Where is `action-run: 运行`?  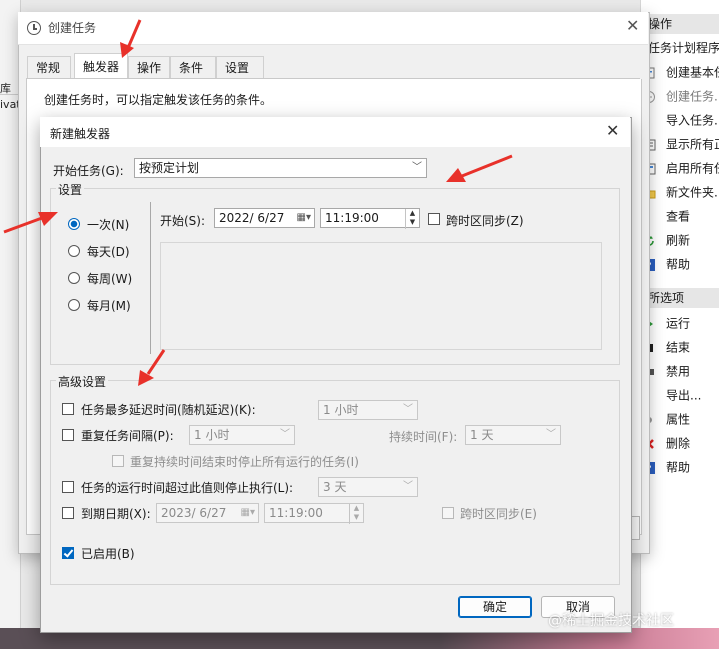
action-run: 运行 is located at coordinates (680, 323).